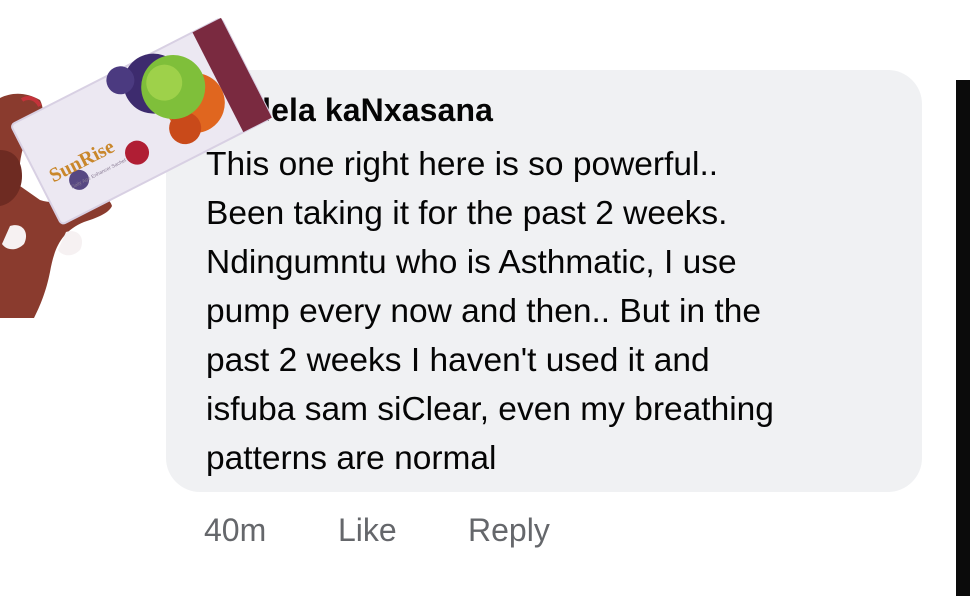 This screenshot has width=970, height=596. Describe the element at coordinates (963, 298) in the screenshot. I see `screen-edge` at that location.